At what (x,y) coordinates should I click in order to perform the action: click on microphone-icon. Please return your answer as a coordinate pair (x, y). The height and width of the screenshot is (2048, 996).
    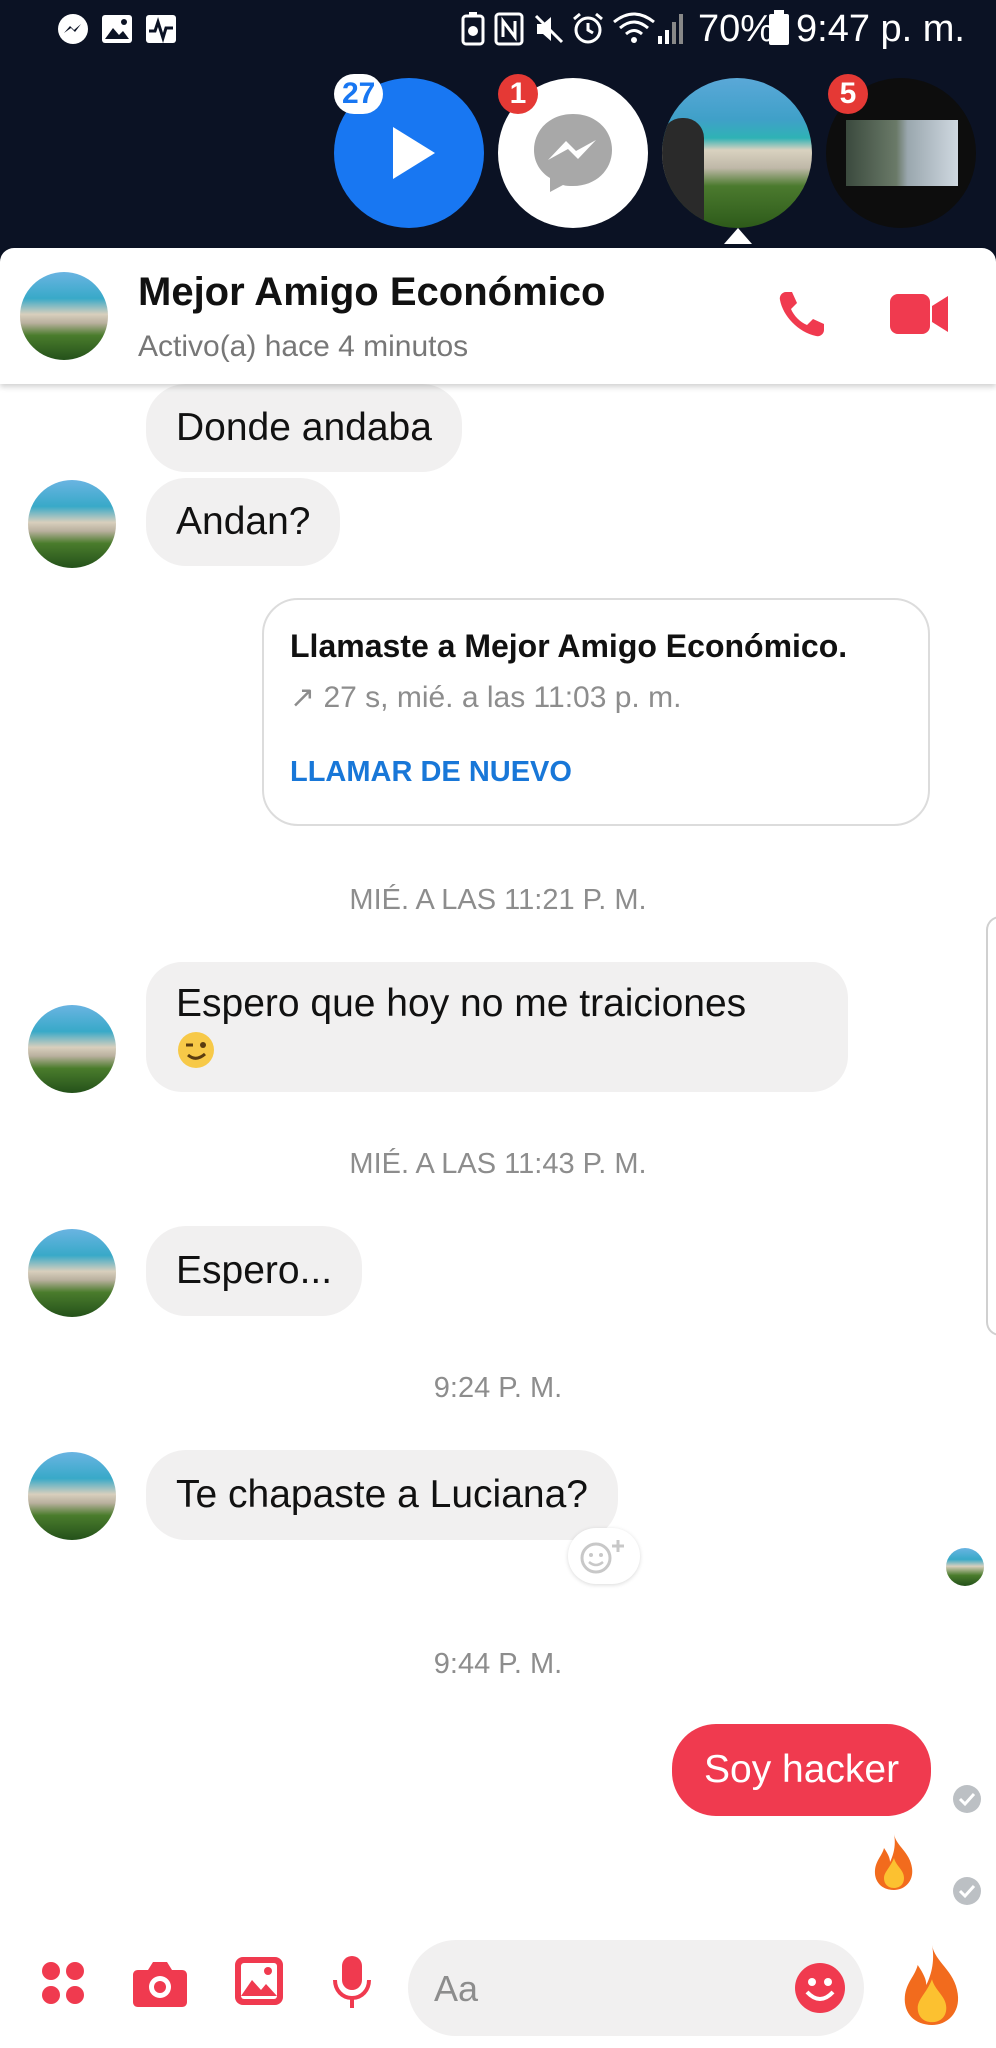
    Looking at the image, I should click on (352, 1983).